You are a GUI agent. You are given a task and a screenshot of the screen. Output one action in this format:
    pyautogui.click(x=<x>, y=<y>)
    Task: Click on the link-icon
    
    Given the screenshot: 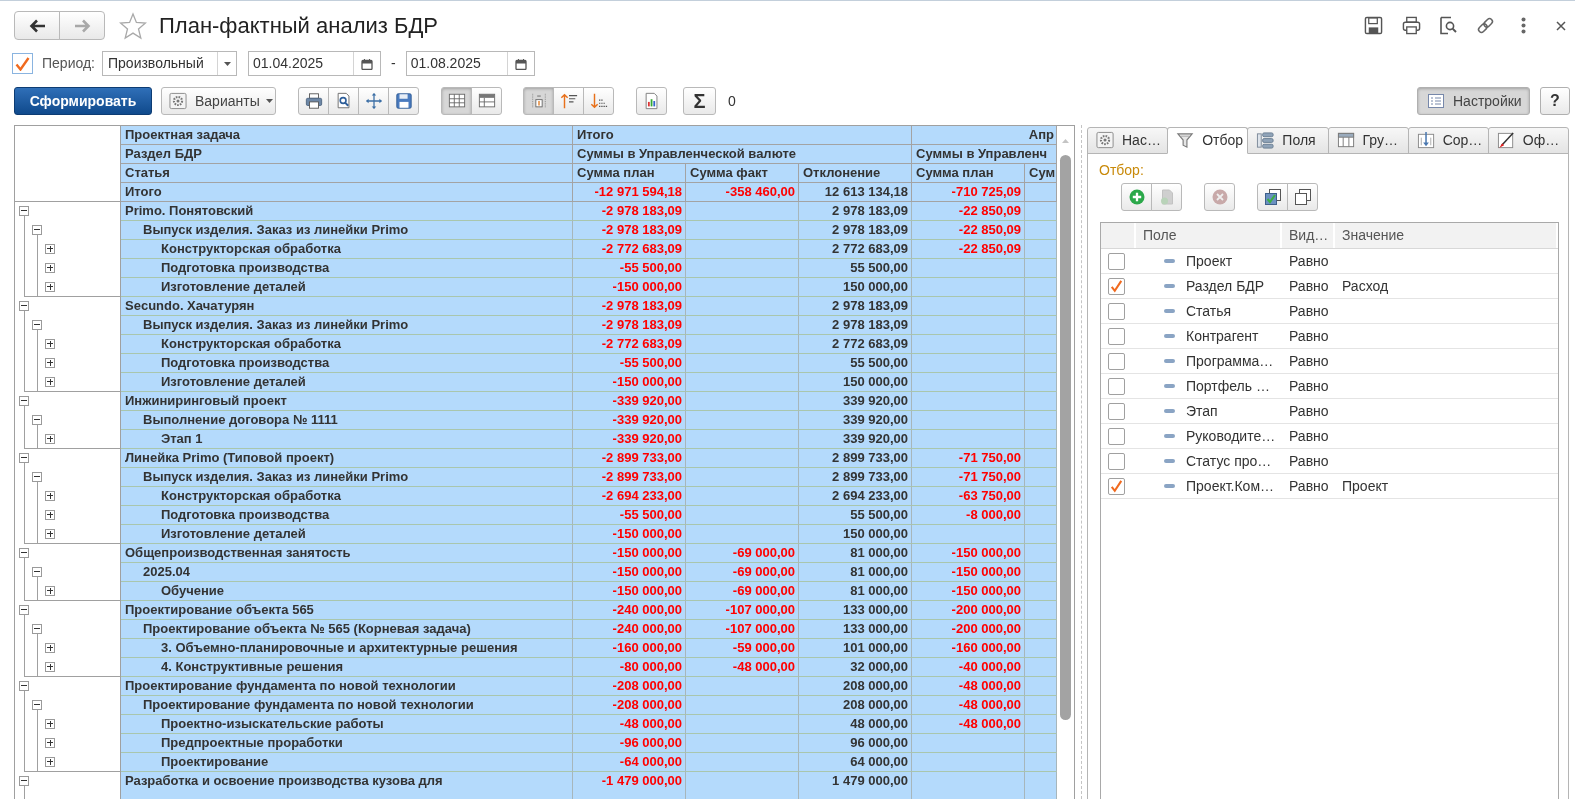 What is the action you would take?
    pyautogui.click(x=1485, y=25)
    